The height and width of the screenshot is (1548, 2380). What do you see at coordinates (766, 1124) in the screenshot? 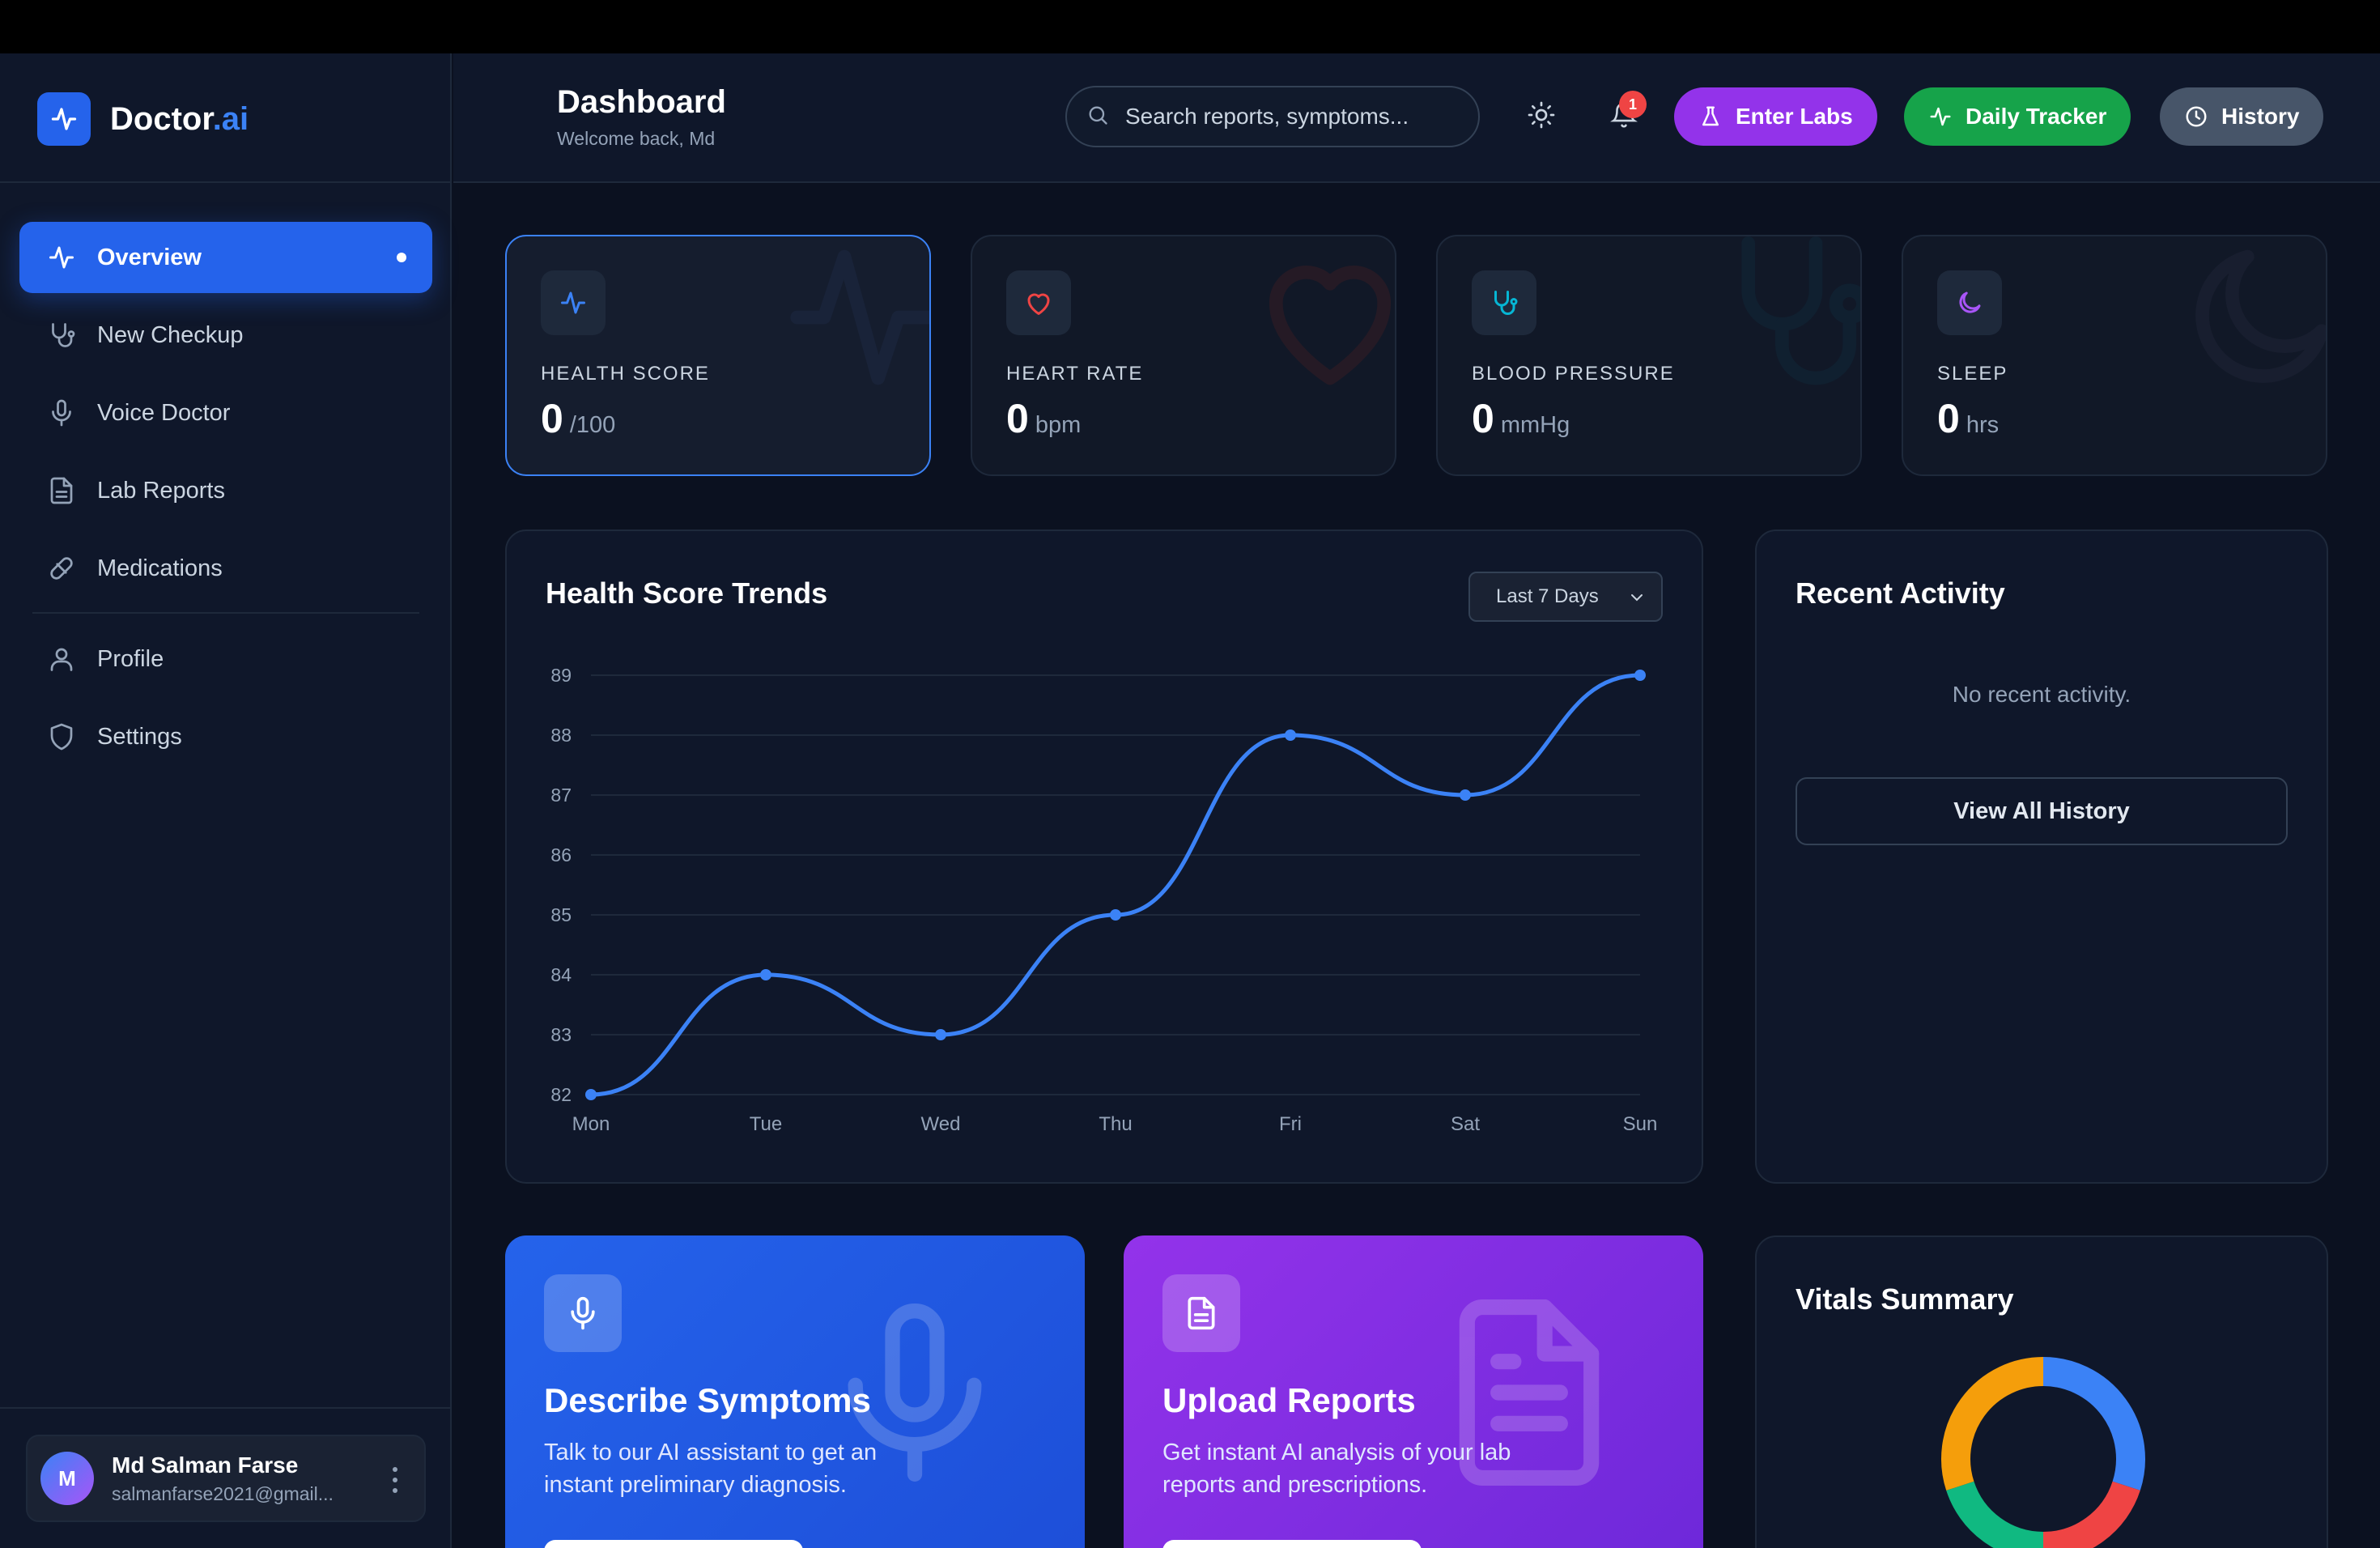
I see `x-tick-label: Tue` at bounding box center [766, 1124].